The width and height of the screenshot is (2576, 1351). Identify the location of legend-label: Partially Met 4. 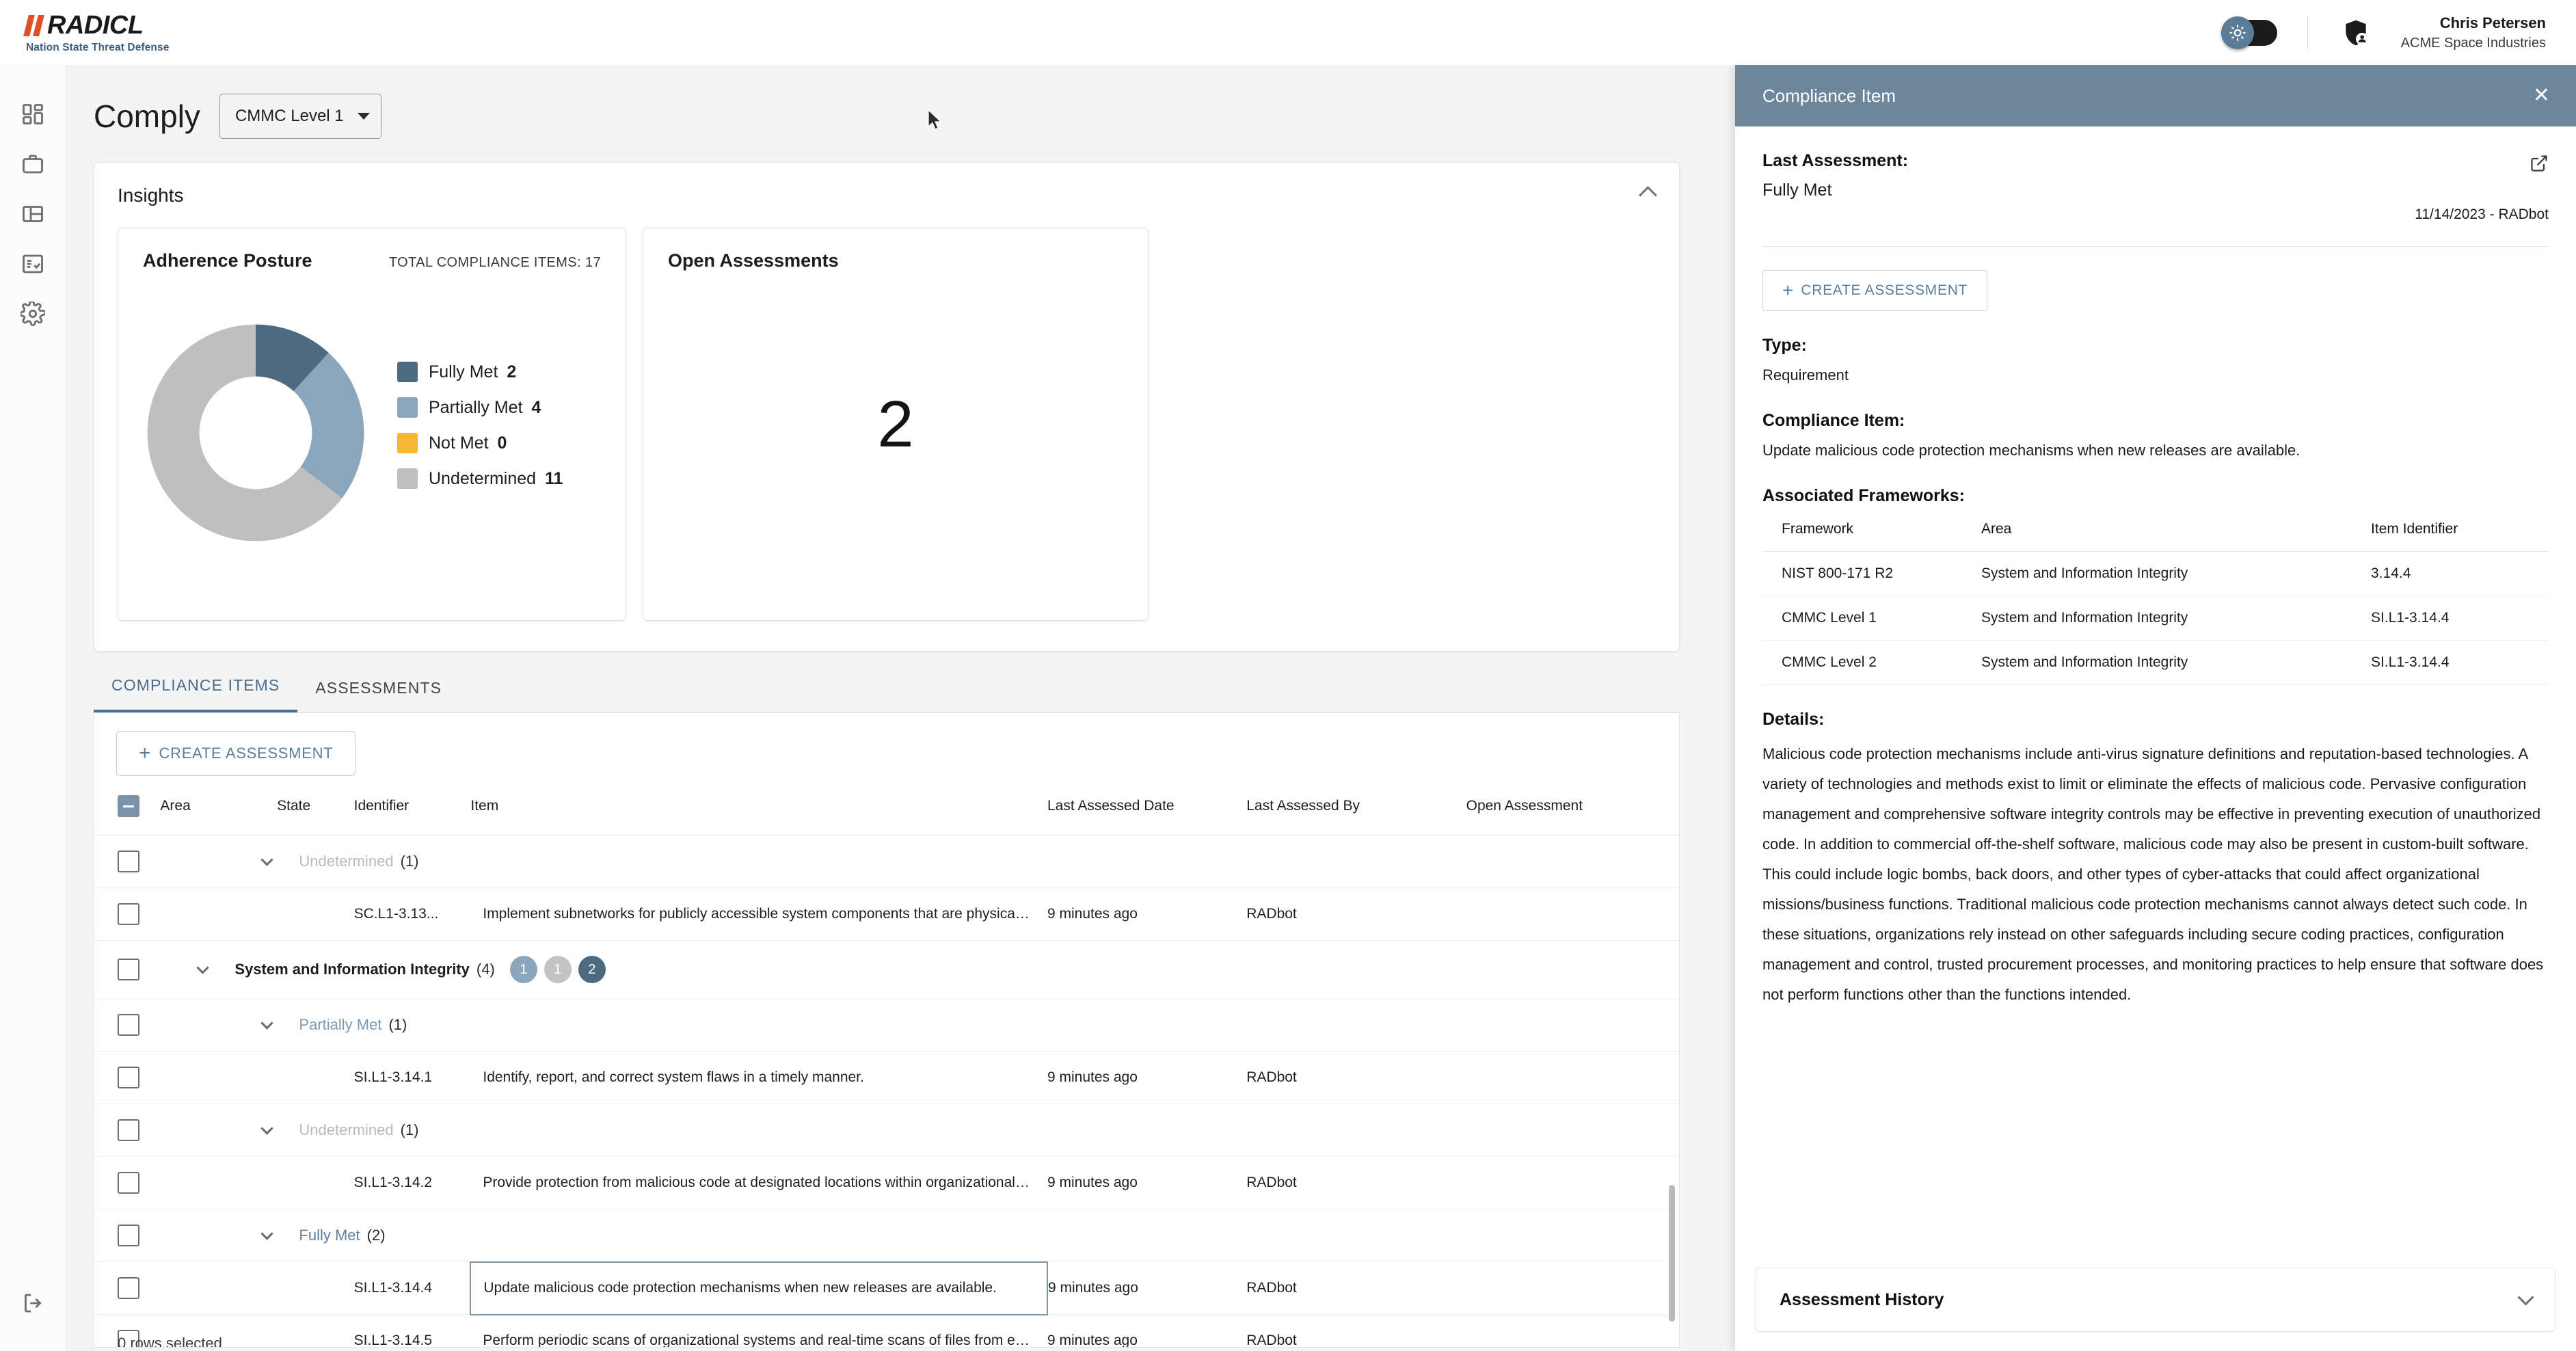
(485, 407).